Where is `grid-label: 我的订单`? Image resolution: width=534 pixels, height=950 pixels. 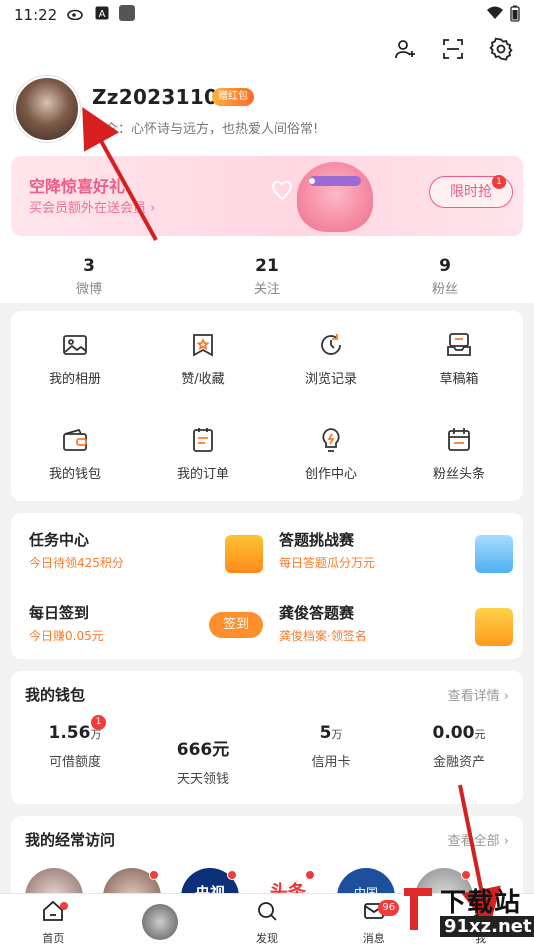
grid-label: 我的订单 is located at coordinates (202, 474).